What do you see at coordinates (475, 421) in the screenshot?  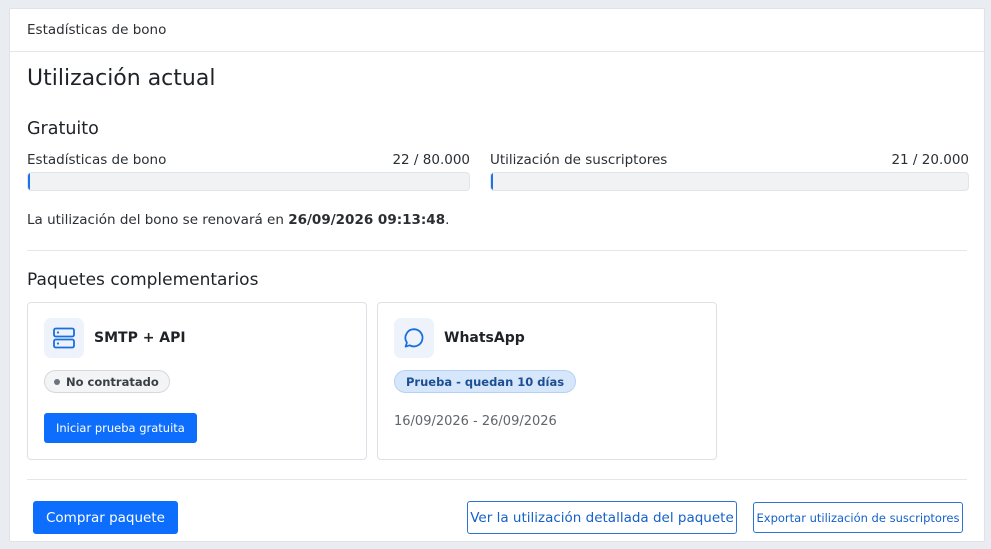 I see `trial-date-range: 16/09/2026 - 26/09/2026` at bounding box center [475, 421].